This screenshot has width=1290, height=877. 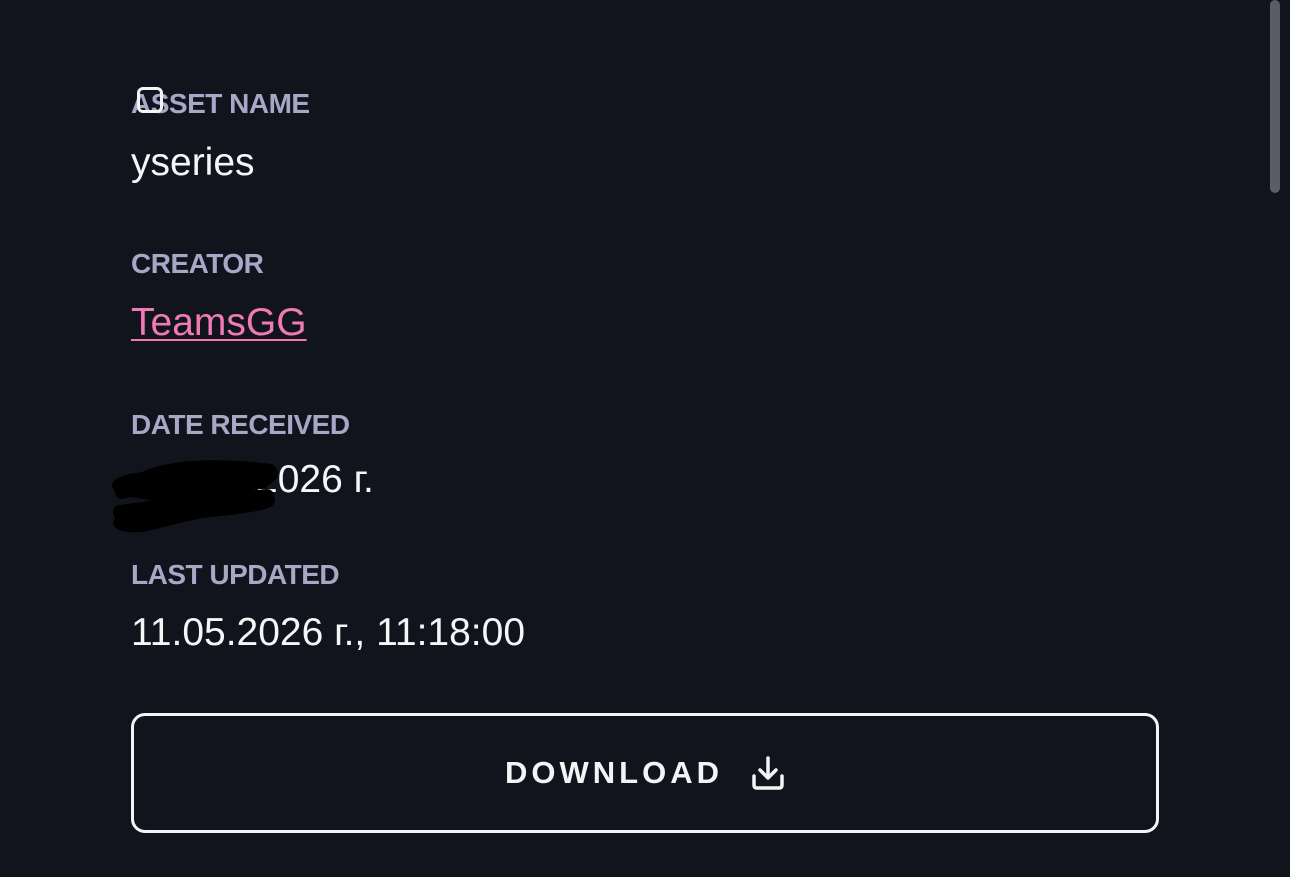 What do you see at coordinates (197, 263) in the screenshot?
I see `creator-label: CREATOR` at bounding box center [197, 263].